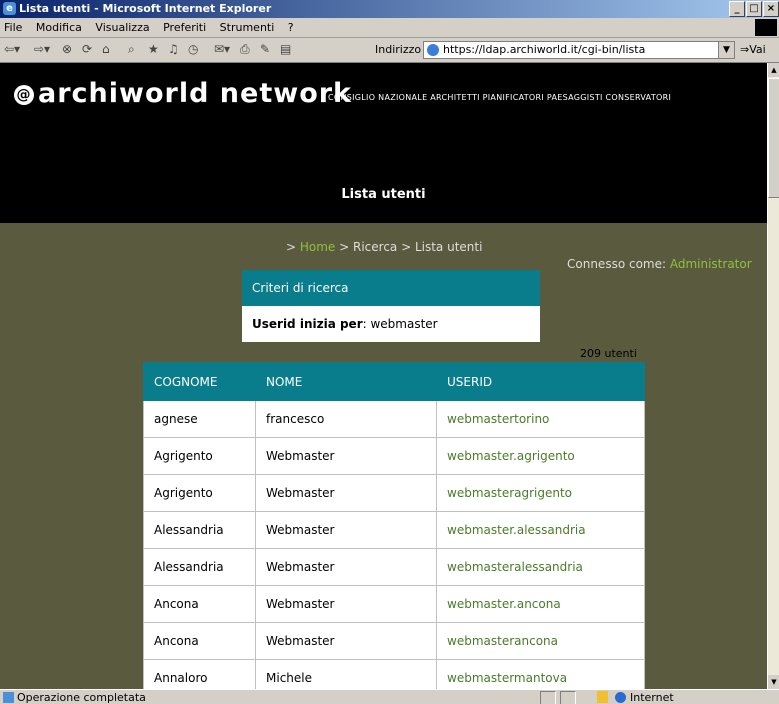 This screenshot has height=704, width=779. Describe the element at coordinates (773, 70) in the screenshot. I see `scroll-up-icon: ▲` at that location.